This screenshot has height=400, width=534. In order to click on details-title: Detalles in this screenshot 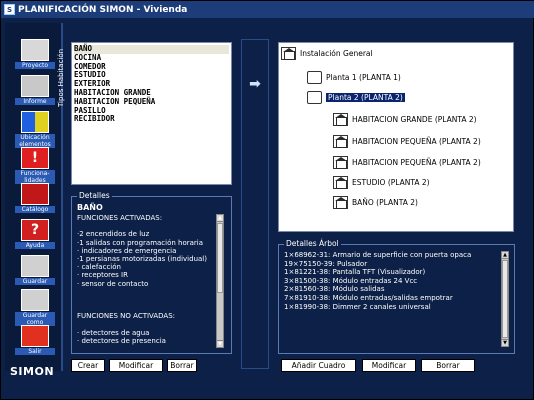, I will do `click(94, 195)`.